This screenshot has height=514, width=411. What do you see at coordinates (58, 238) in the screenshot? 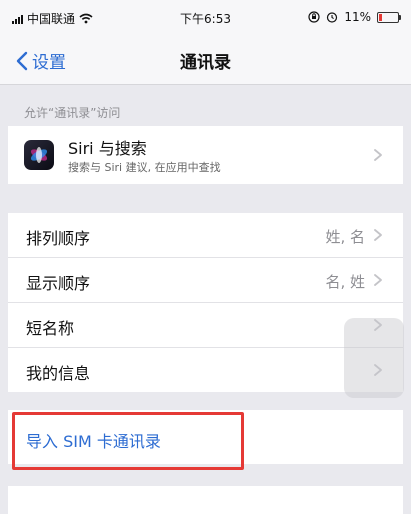
I see `sort-order-label: 排列顺序` at bounding box center [58, 238].